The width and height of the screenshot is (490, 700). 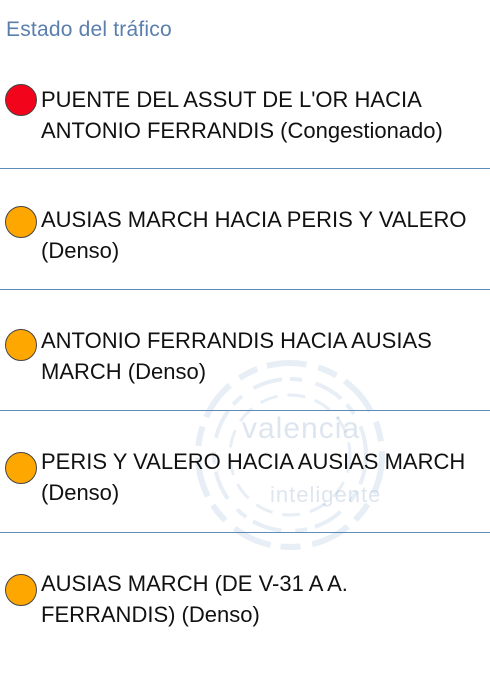 I want to click on watermark-text: valencia, so click(x=301, y=428).